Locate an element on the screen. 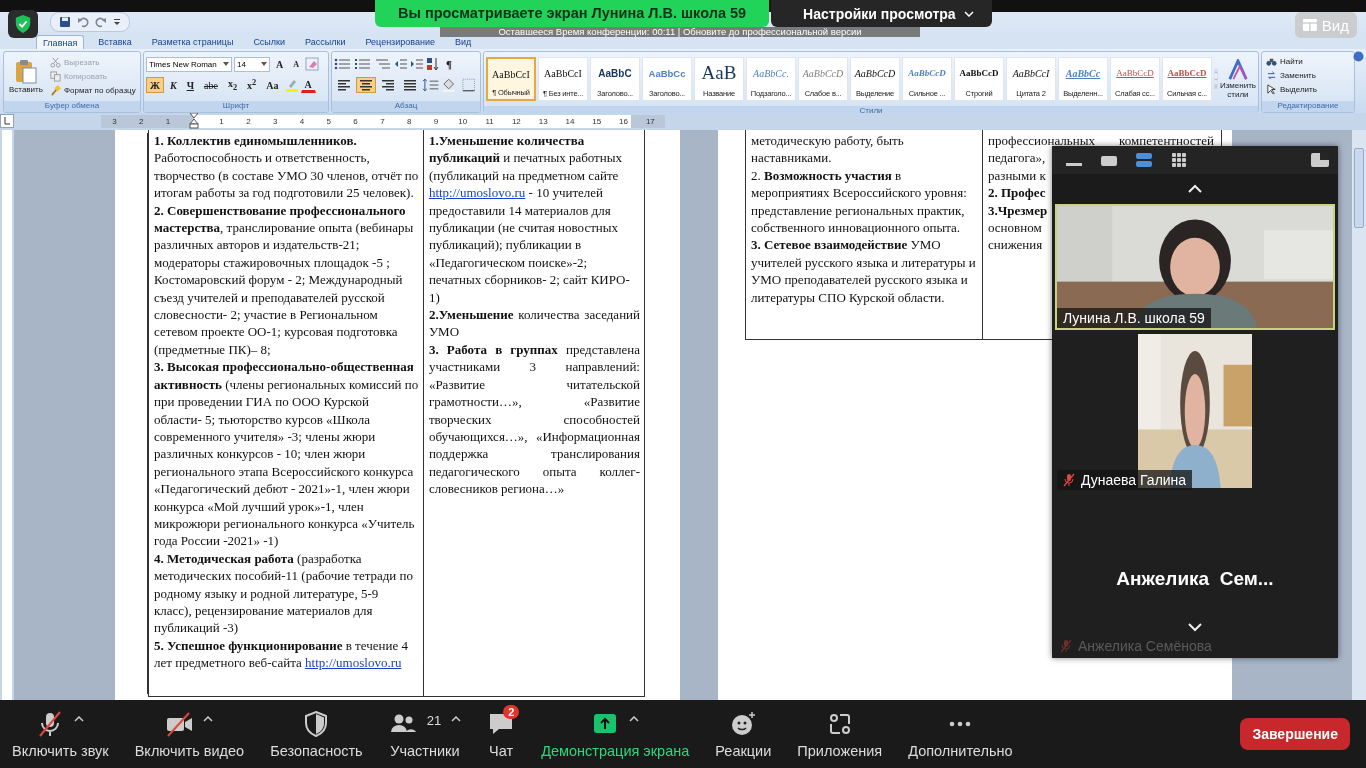  text-line: 3.Чрезмер is located at coordinates (1018, 210).